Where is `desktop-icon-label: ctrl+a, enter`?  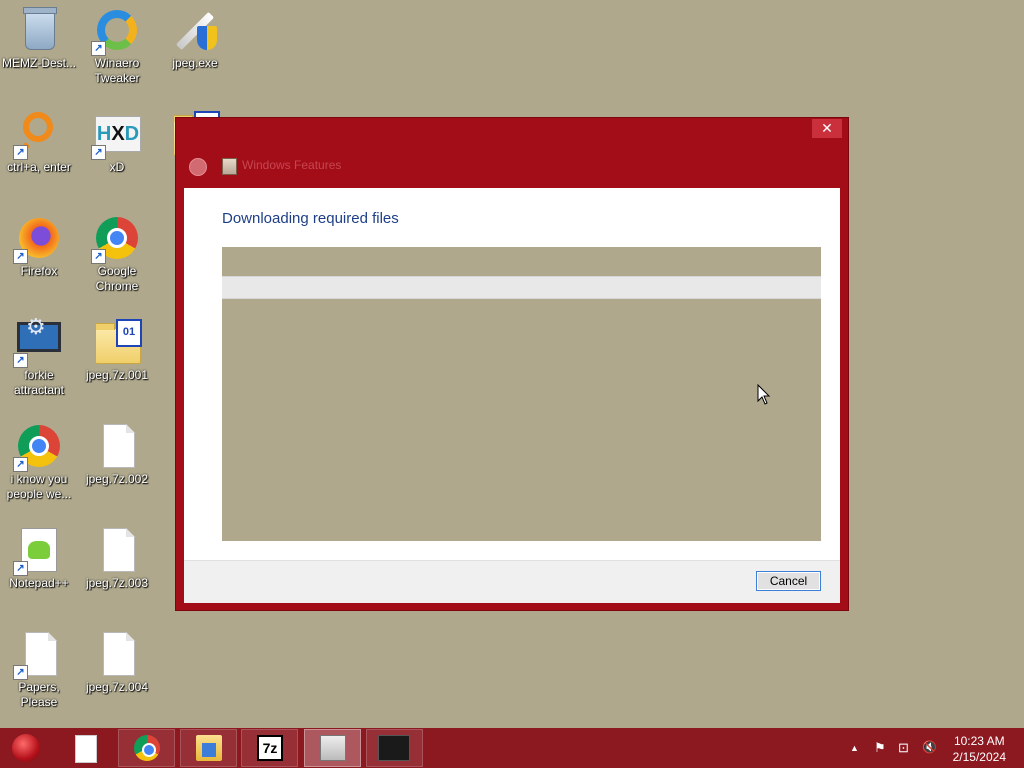
desktop-icon-label: ctrl+a, enter is located at coordinates (39, 167).